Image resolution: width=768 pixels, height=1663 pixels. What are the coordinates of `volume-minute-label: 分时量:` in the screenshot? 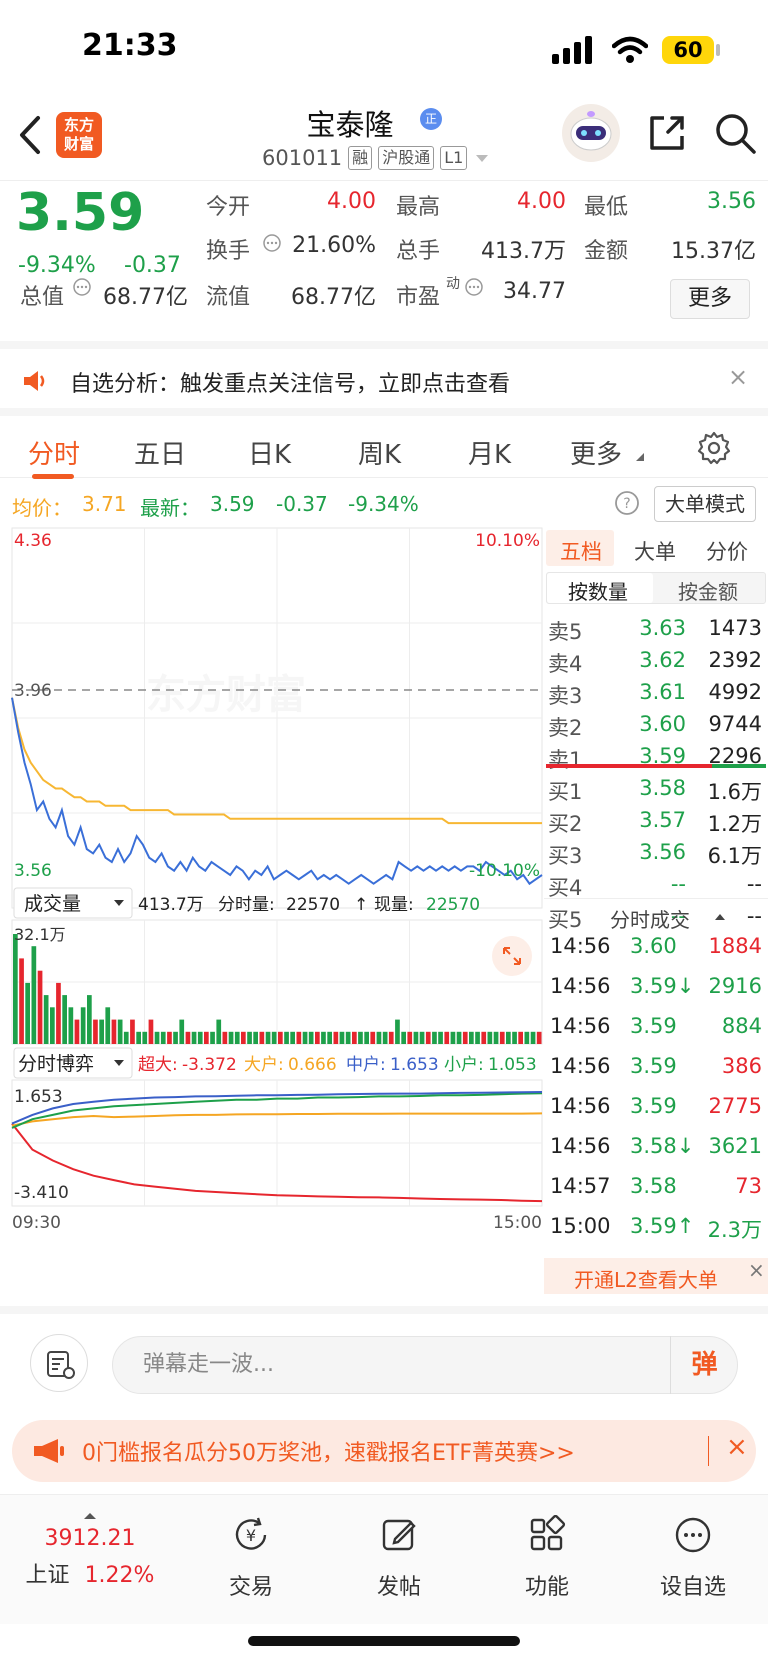 It's located at (246, 905).